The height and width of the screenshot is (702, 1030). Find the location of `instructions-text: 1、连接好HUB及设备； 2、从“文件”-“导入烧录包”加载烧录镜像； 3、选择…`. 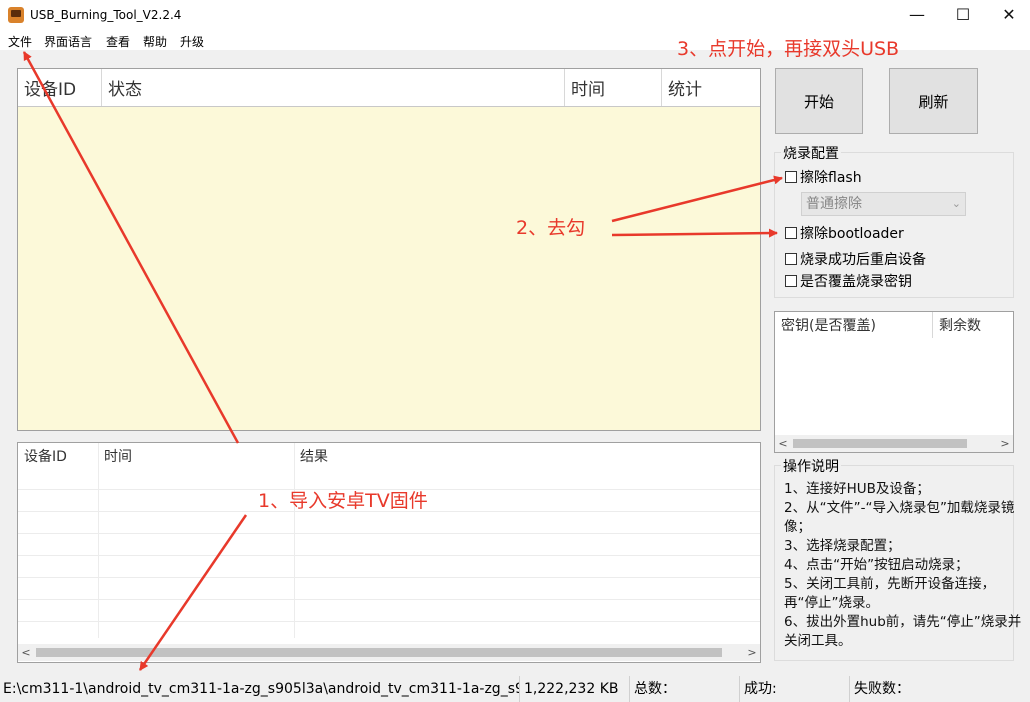

instructions-text: 1、连接好HUB及设备； 2、从“文件”-“导入烧录包”加载烧录镜像； 3、选择… is located at coordinates (906, 565).